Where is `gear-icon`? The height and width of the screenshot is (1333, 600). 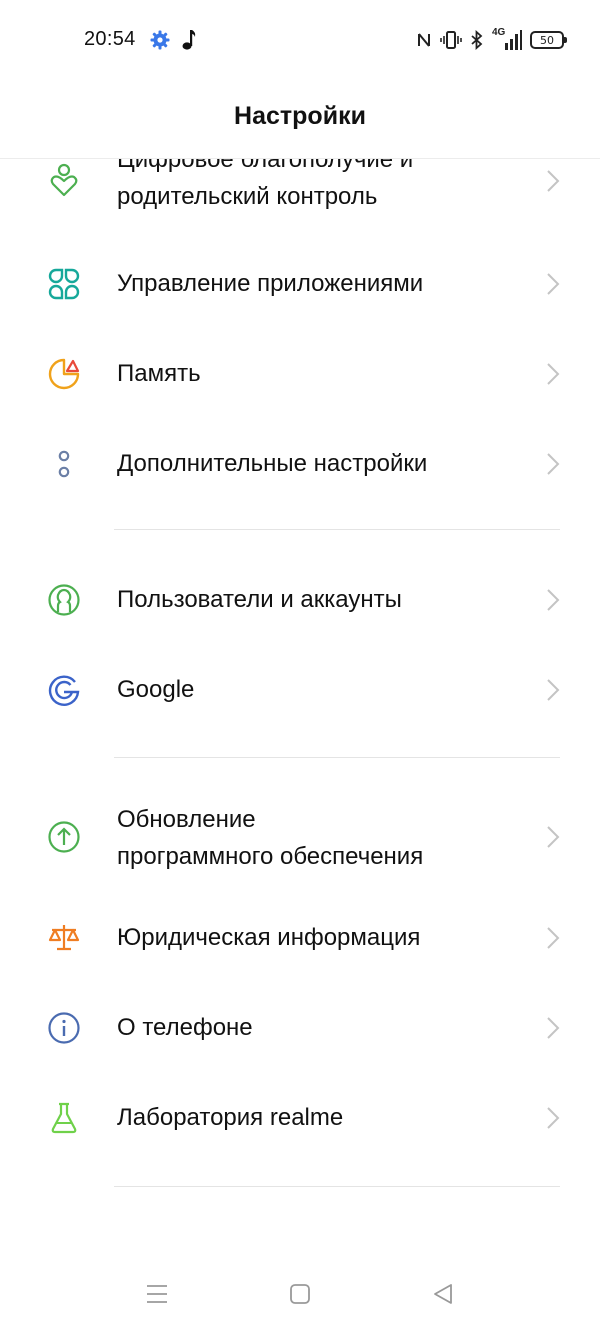
gear-icon is located at coordinates (160, 40).